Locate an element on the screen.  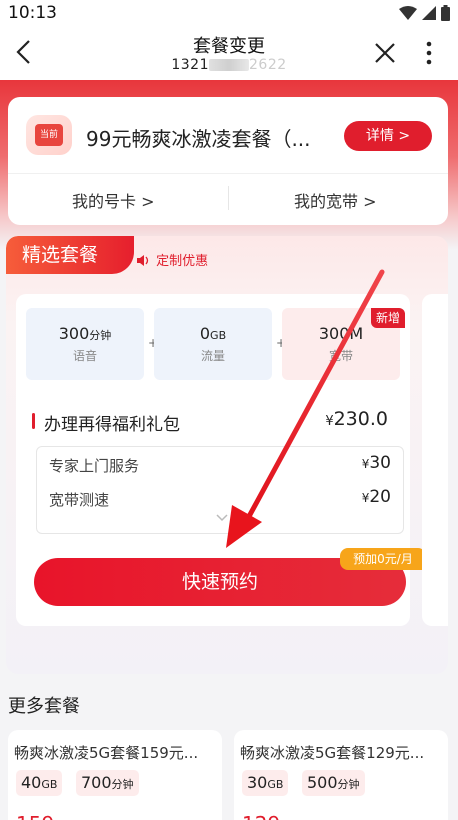
detail-button: 详情 > is located at coordinates (388, 136).